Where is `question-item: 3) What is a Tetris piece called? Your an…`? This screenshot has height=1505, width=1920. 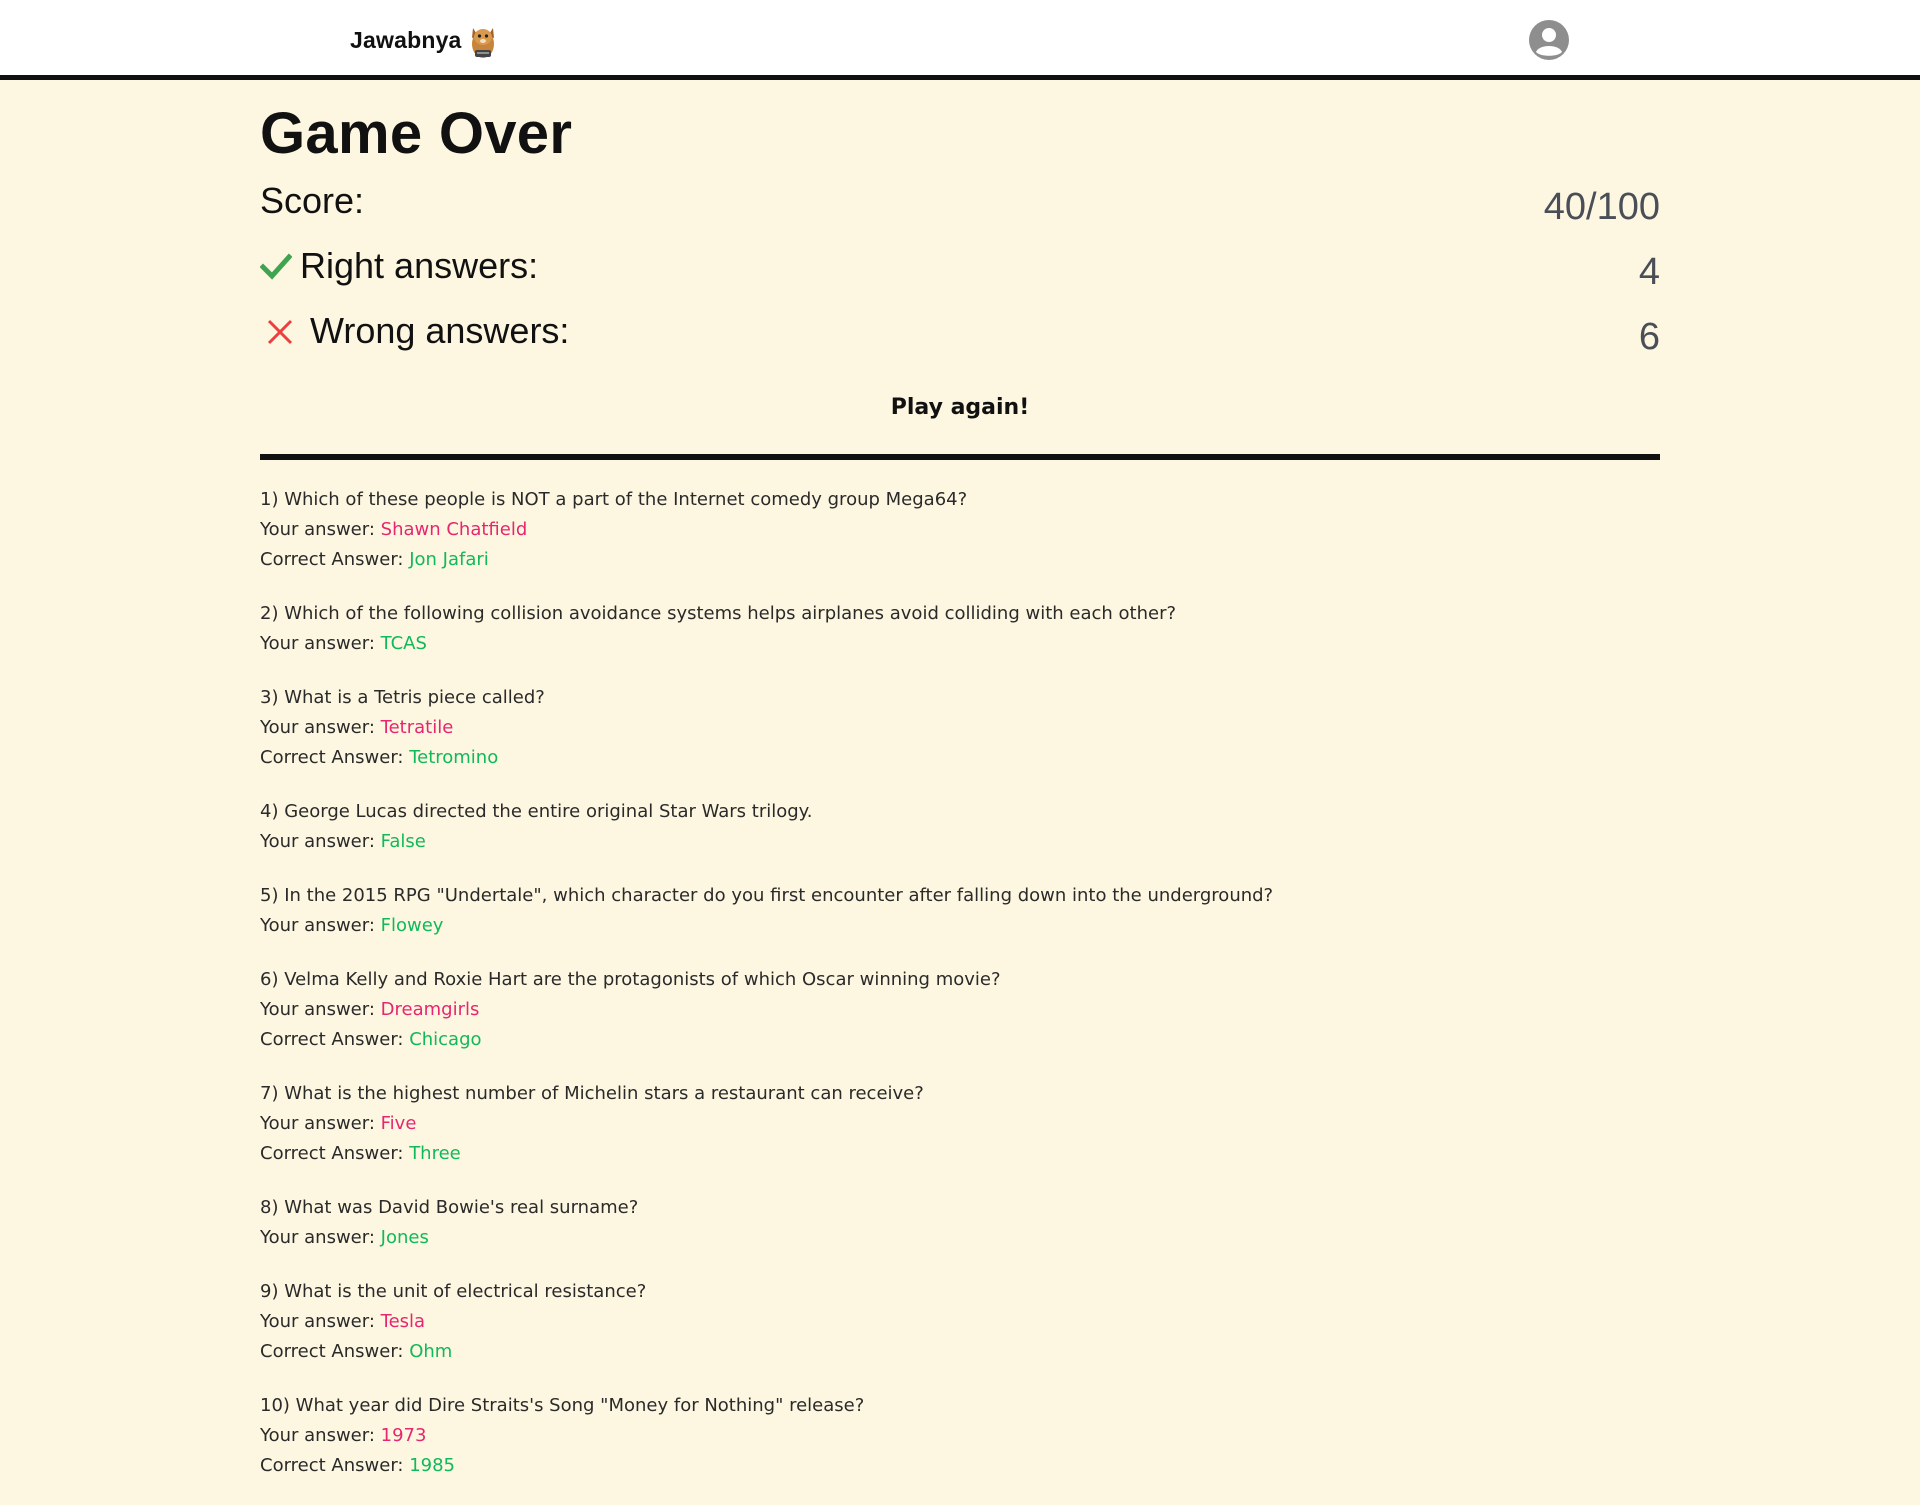 question-item: 3) What is a Tetris piece called? Your an… is located at coordinates (960, 728).